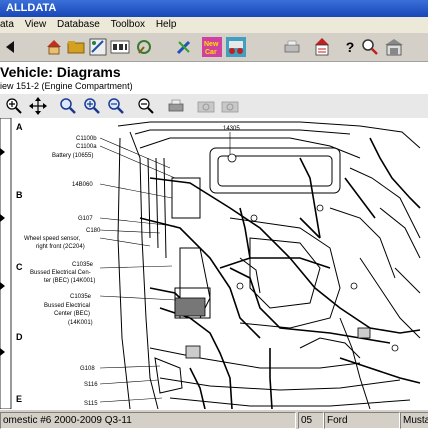 This screenshot has width=428, height=429. I want to click on menu-toolbox: Toolbox, so click(128, 25).